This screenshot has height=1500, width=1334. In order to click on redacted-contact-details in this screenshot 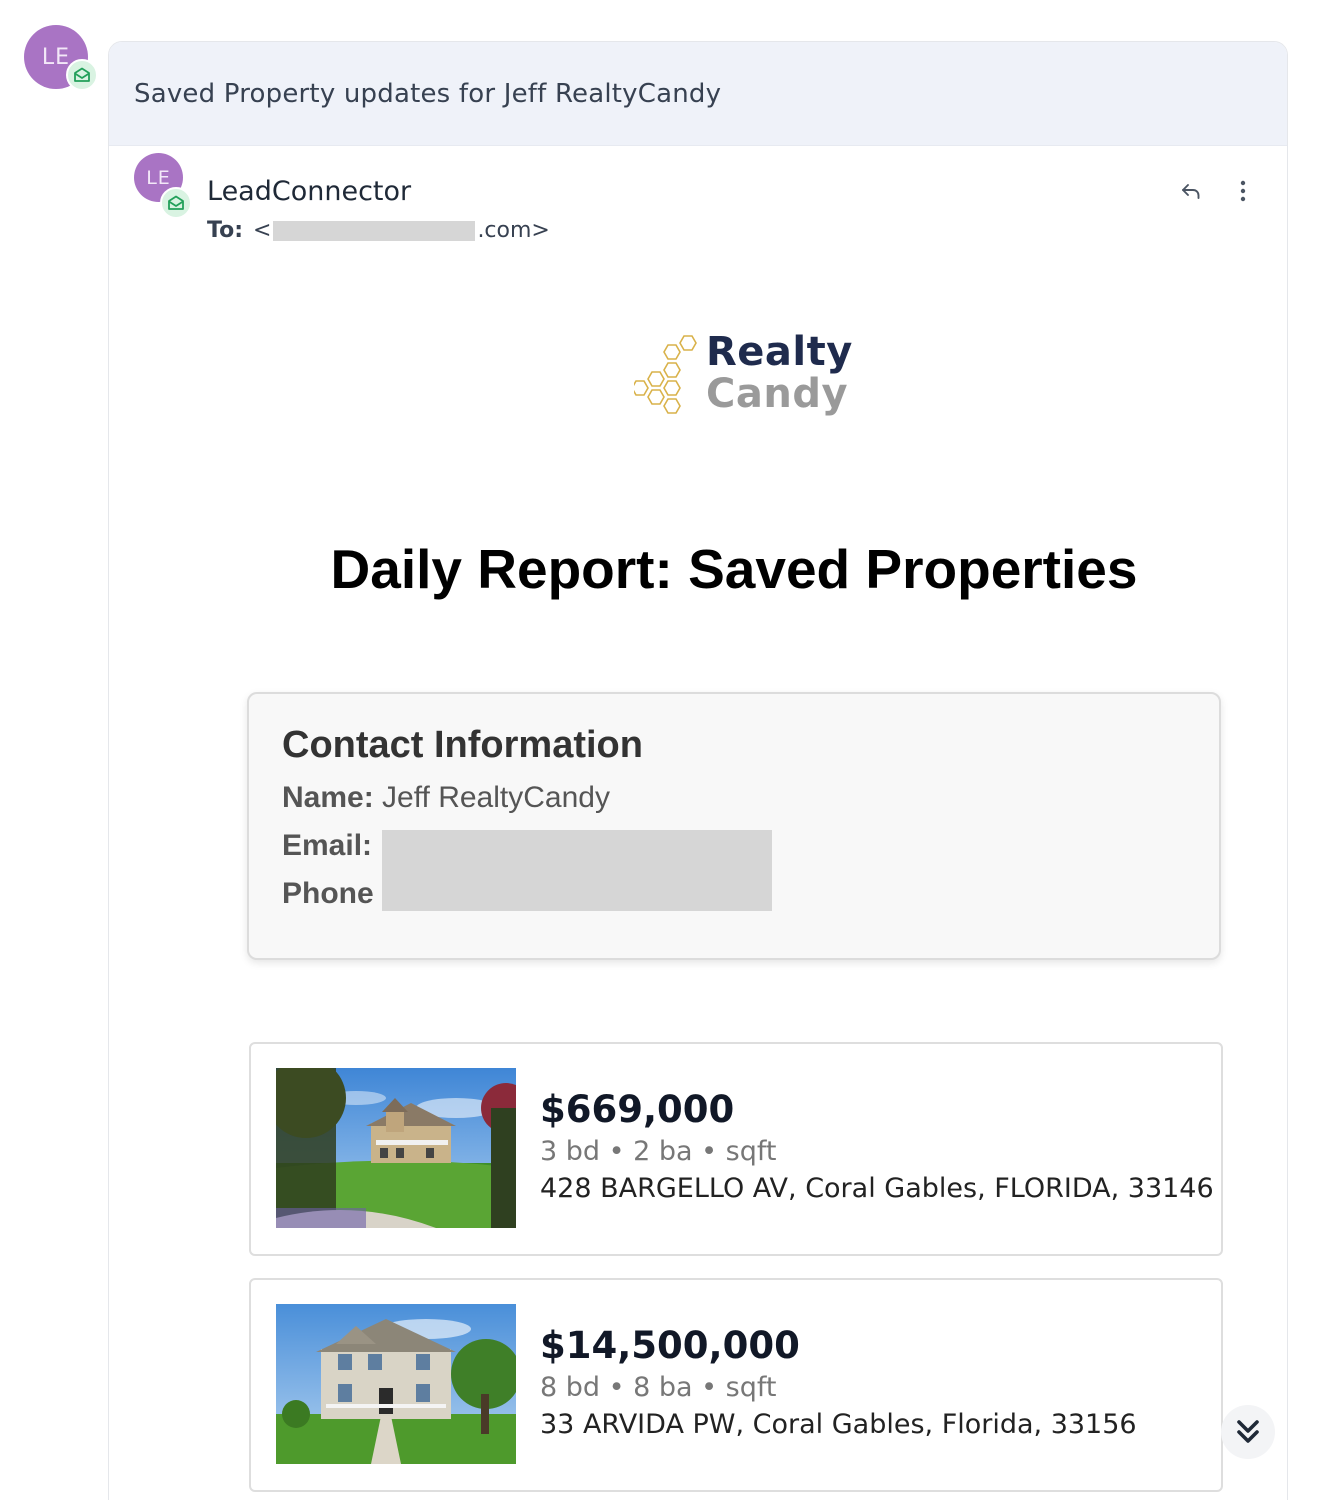, I will do `click(577, 870)`.